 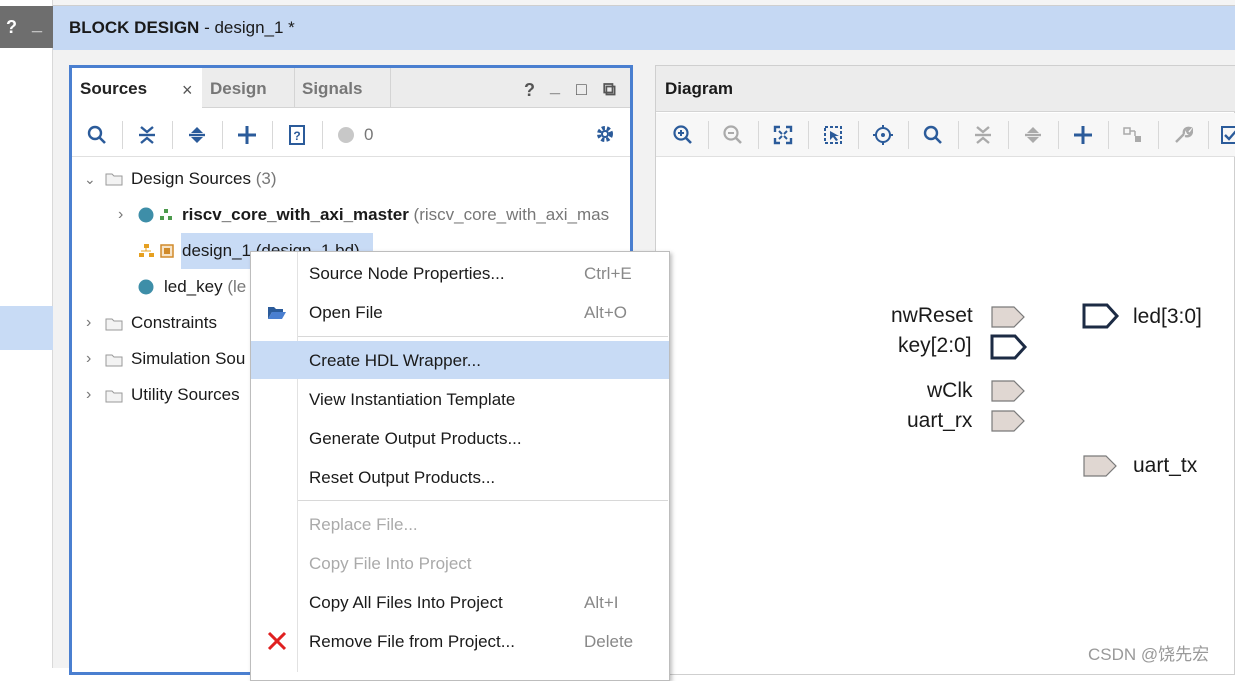 I want to click on flow-navigator-header: ? _, so click(x=26, y=27).